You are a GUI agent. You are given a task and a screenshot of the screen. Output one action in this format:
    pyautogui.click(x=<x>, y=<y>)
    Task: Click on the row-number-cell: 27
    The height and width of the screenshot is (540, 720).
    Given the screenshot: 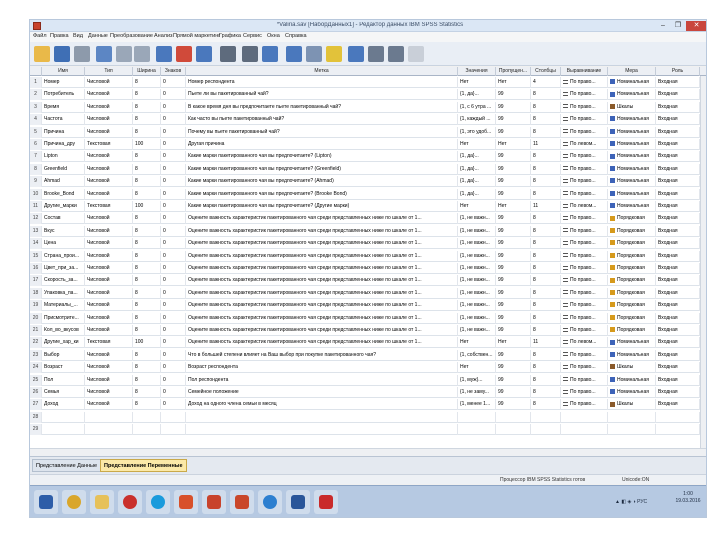 What is the action you would take?
    pyautogui.click(x=36, y=405)
    